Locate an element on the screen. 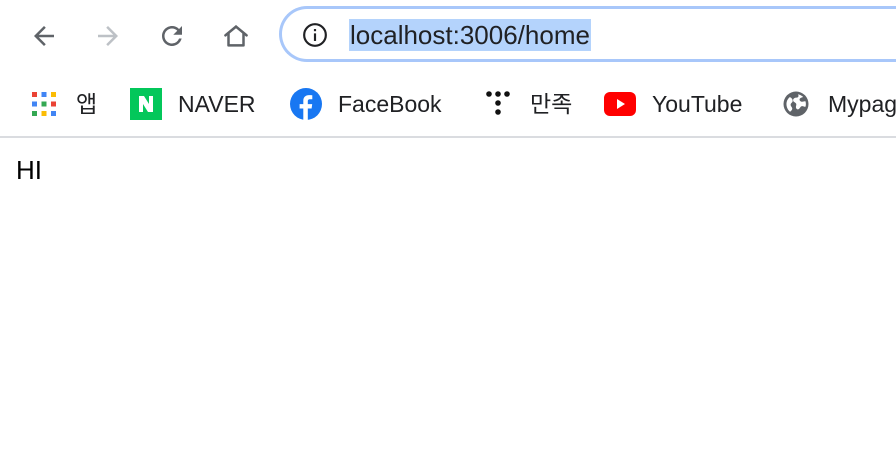 Image resolution: width=896 pixels, height=468 pixels. forward-arrow-icon is located at coordinates (108, 36).